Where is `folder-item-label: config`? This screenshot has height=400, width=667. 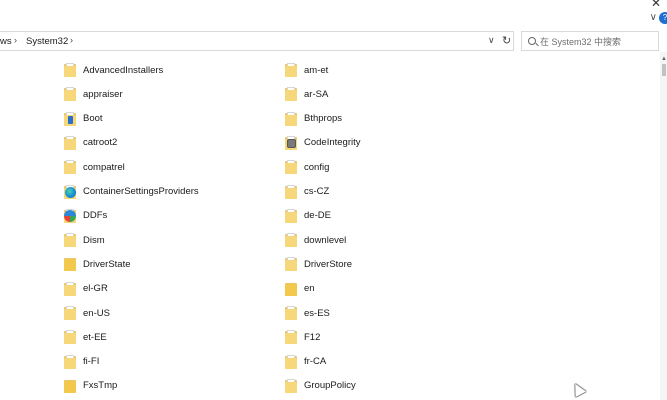
folder-item-label: config is located at coordinates (317, 167).